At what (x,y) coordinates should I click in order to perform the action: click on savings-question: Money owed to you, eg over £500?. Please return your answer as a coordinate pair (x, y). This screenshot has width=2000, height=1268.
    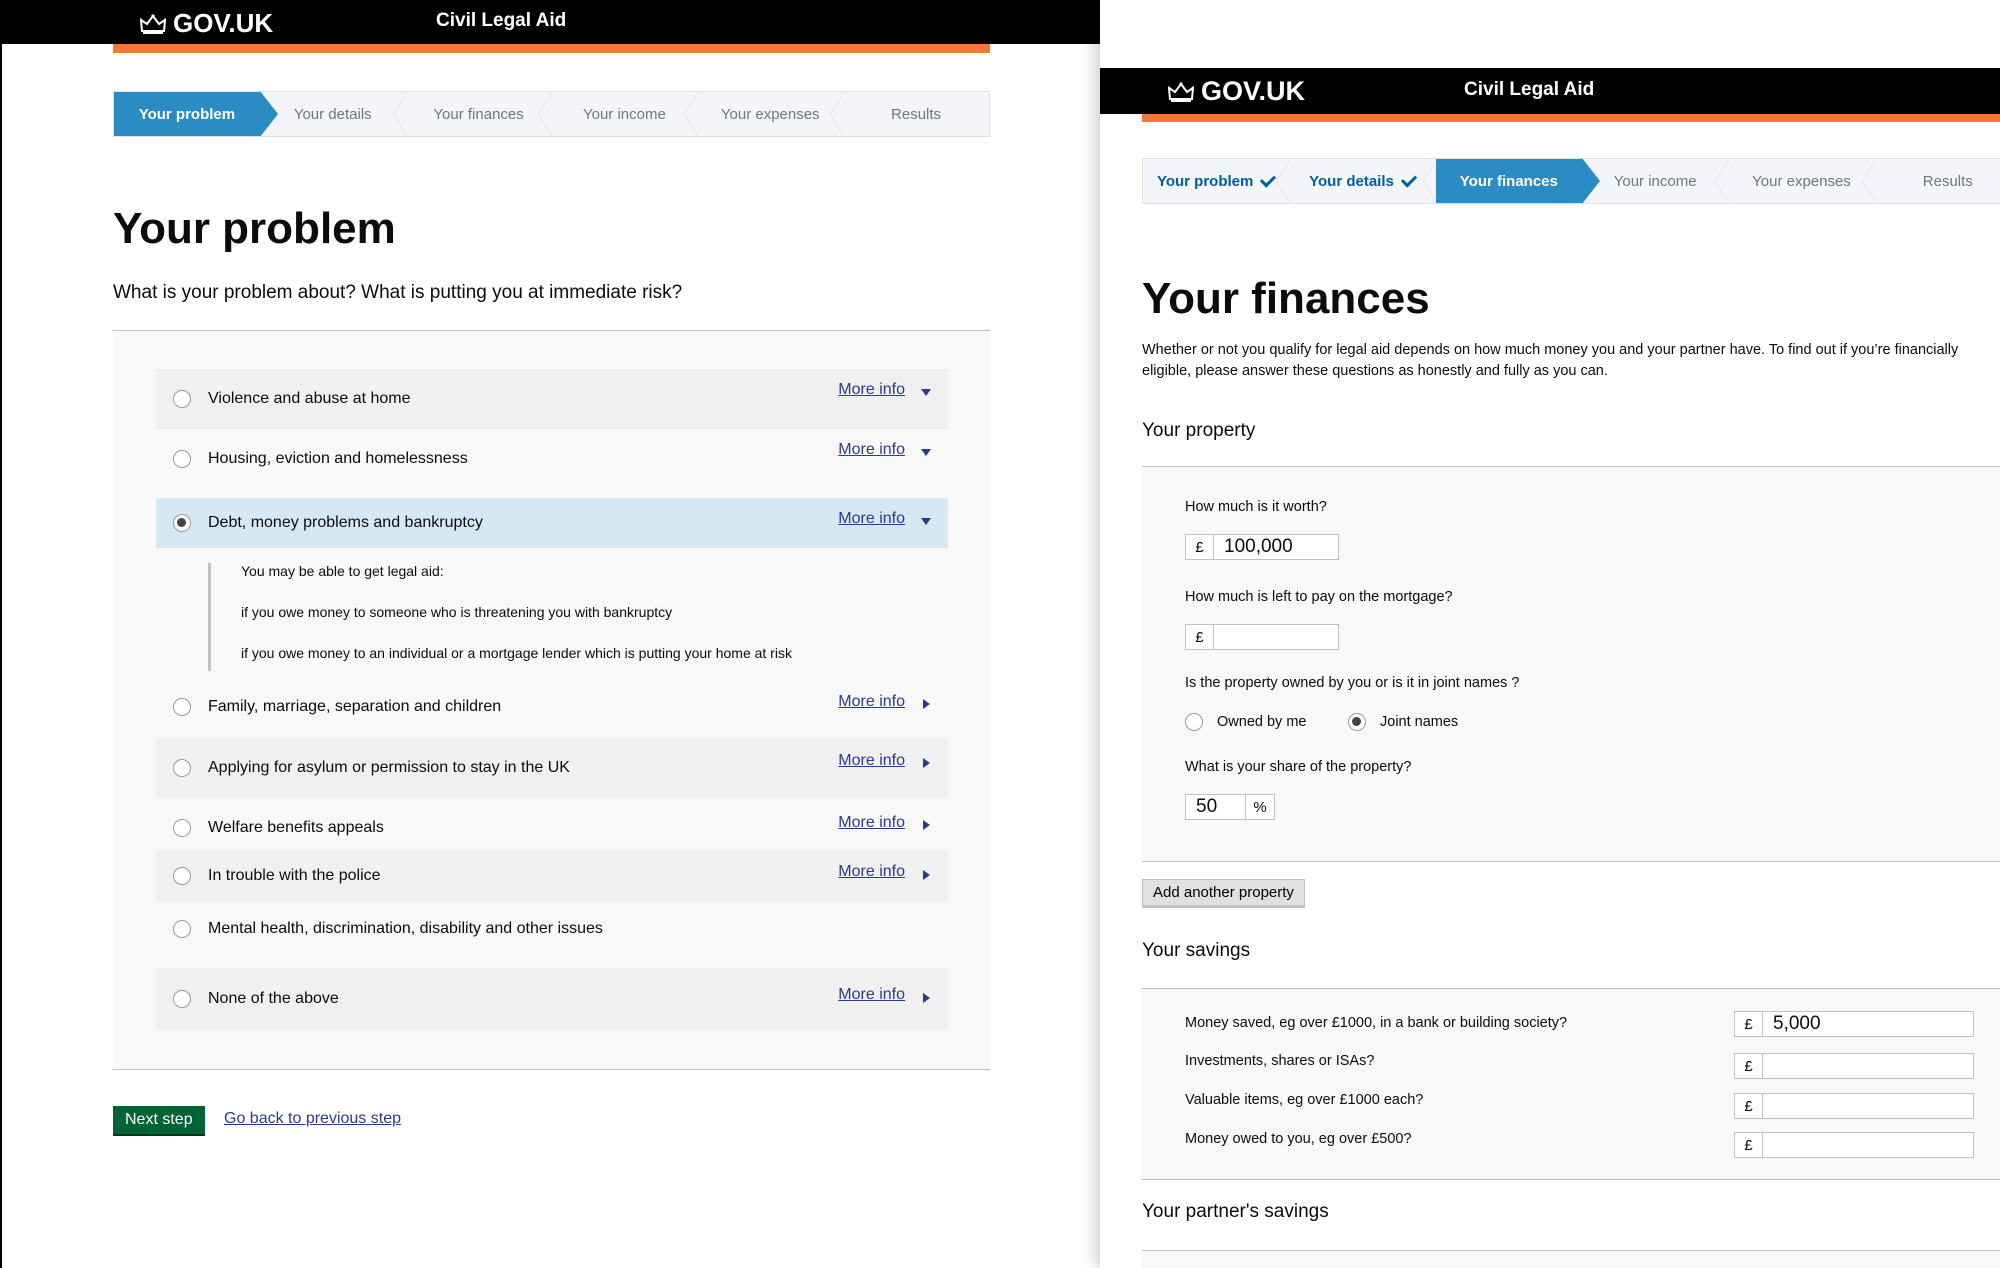
    Looking at the image, I should click on (1298, 1139).